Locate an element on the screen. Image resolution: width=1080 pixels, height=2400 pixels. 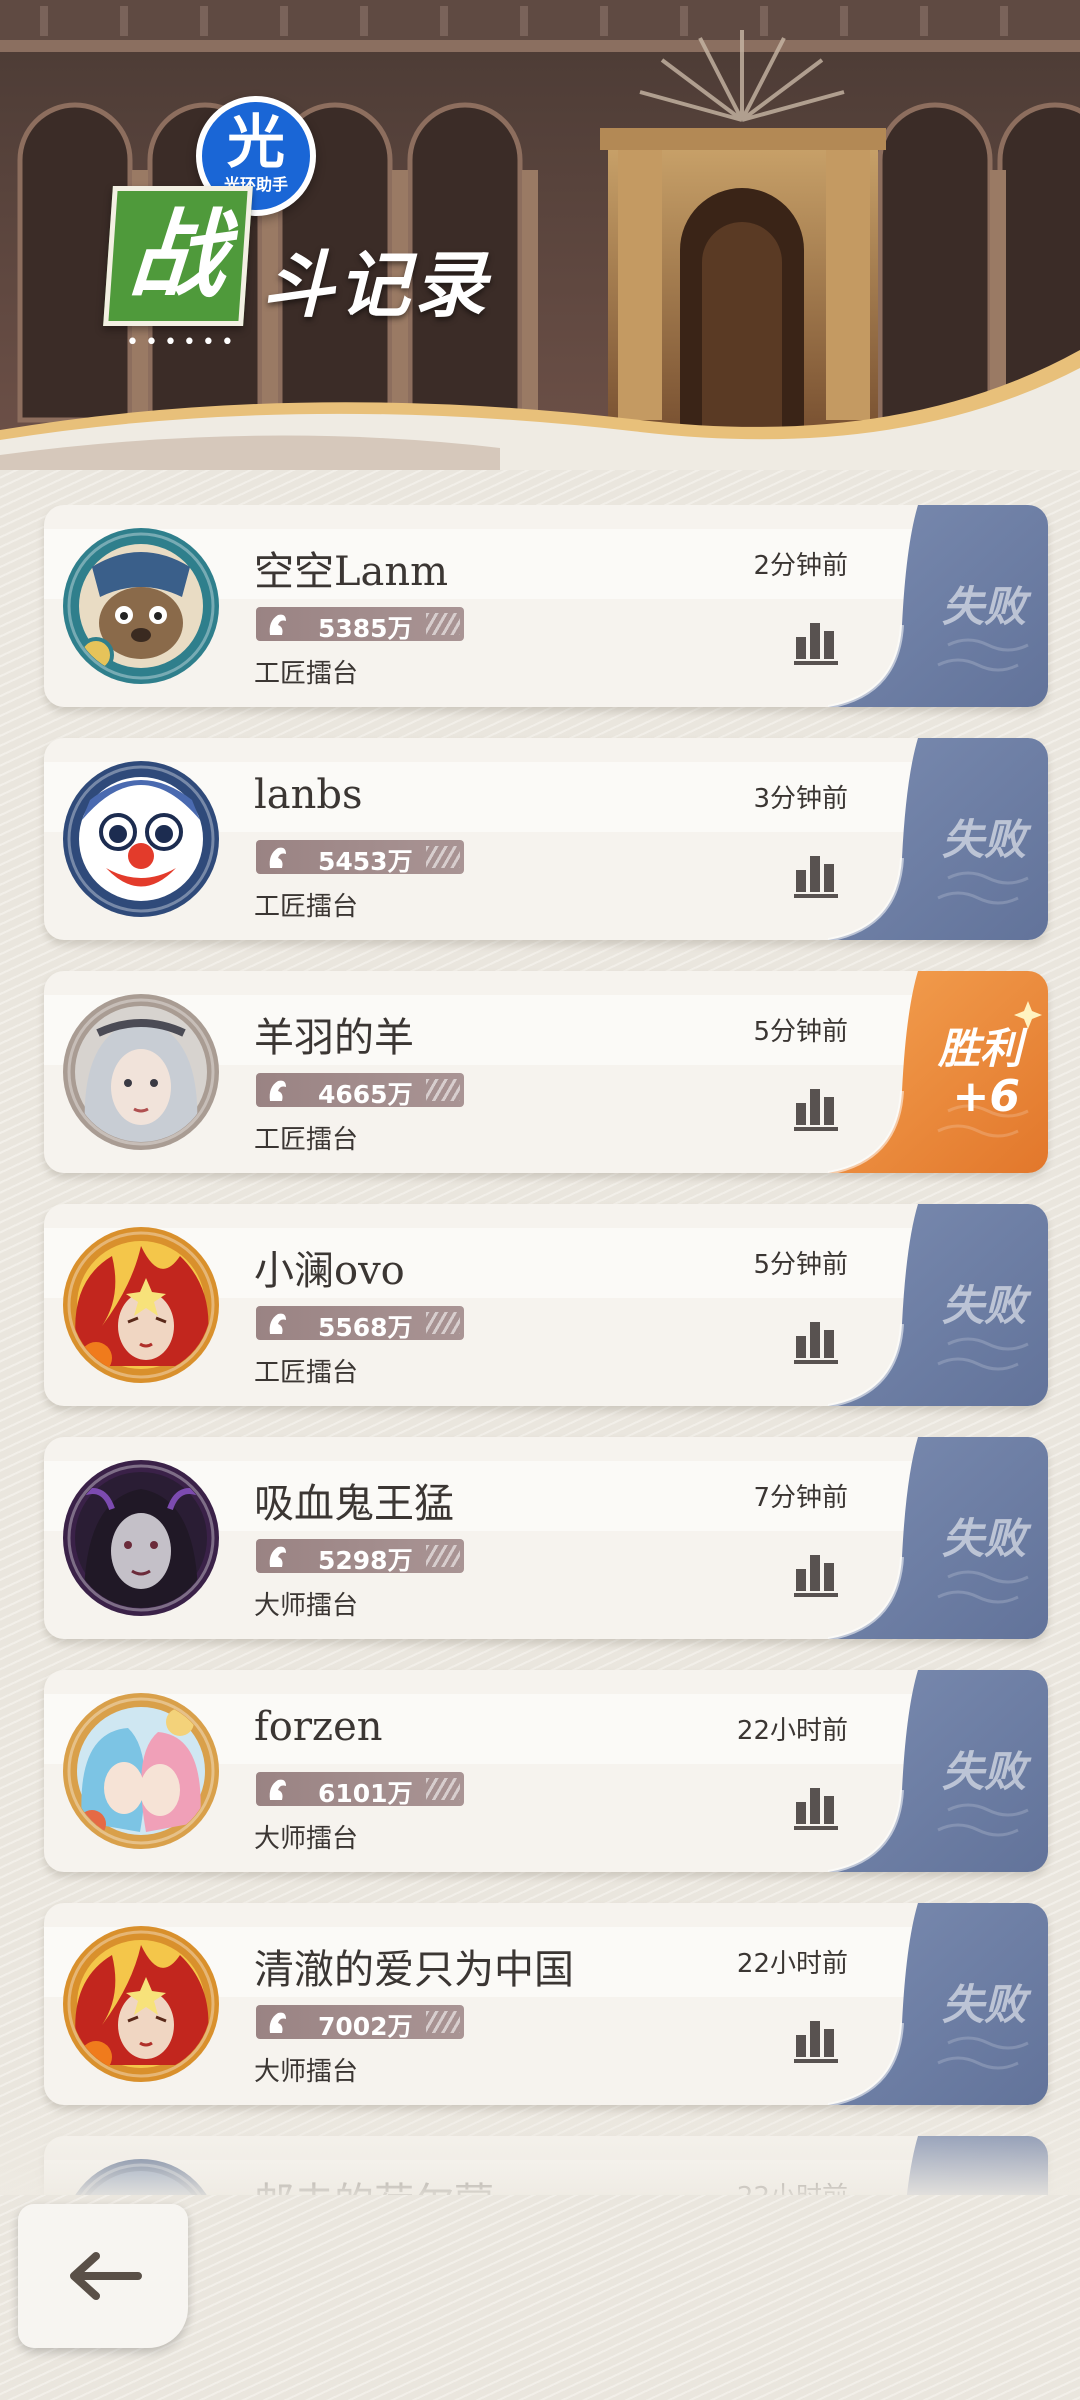
back-button is located at coordinates (103, 2276).